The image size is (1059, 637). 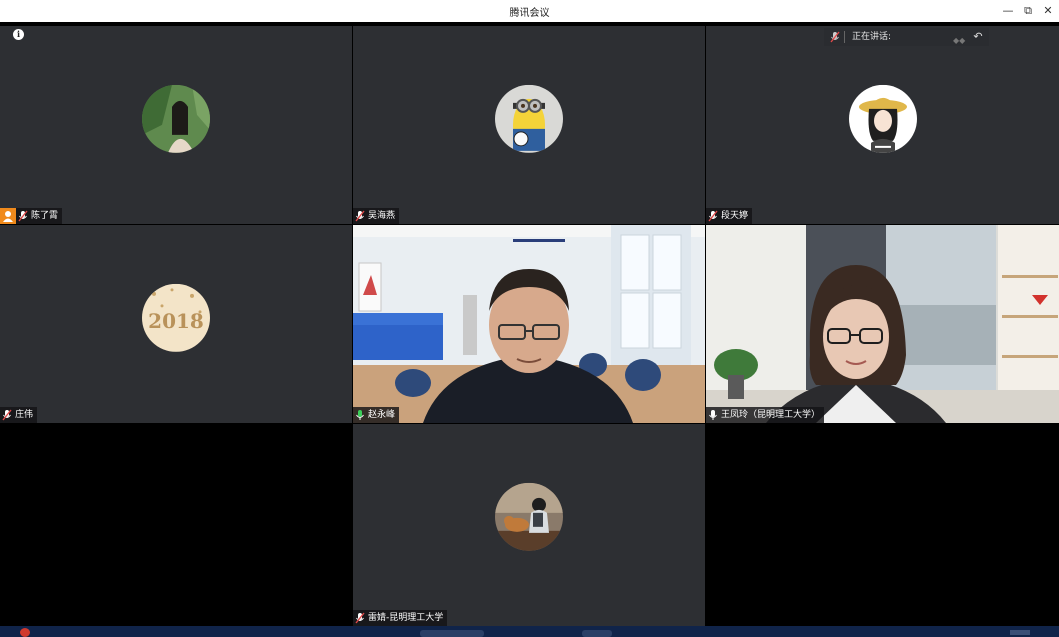 I want to click on participant-tile: 雷婧-昆明理工大学, so click(x=529, y=525).